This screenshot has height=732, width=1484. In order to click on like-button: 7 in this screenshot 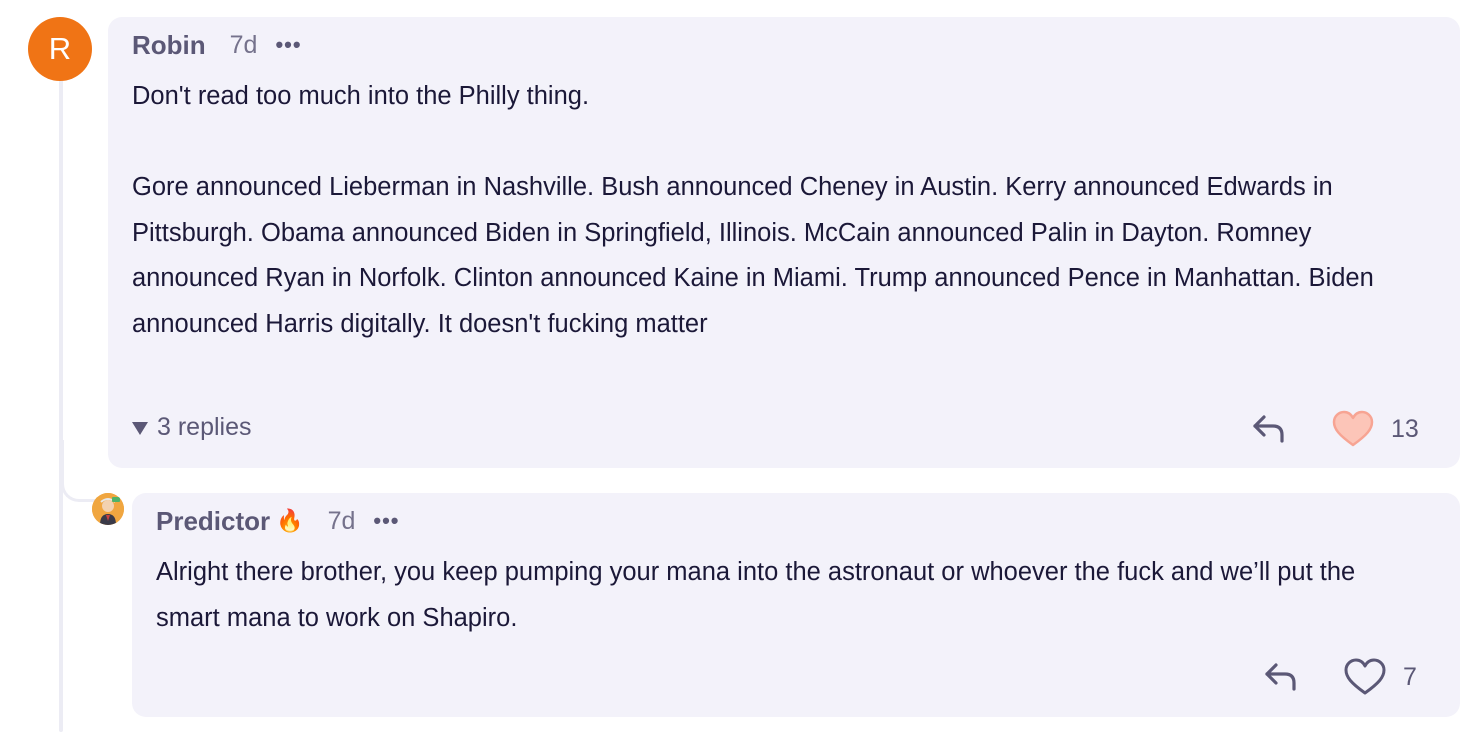, I will do `click(1380, 677)`.